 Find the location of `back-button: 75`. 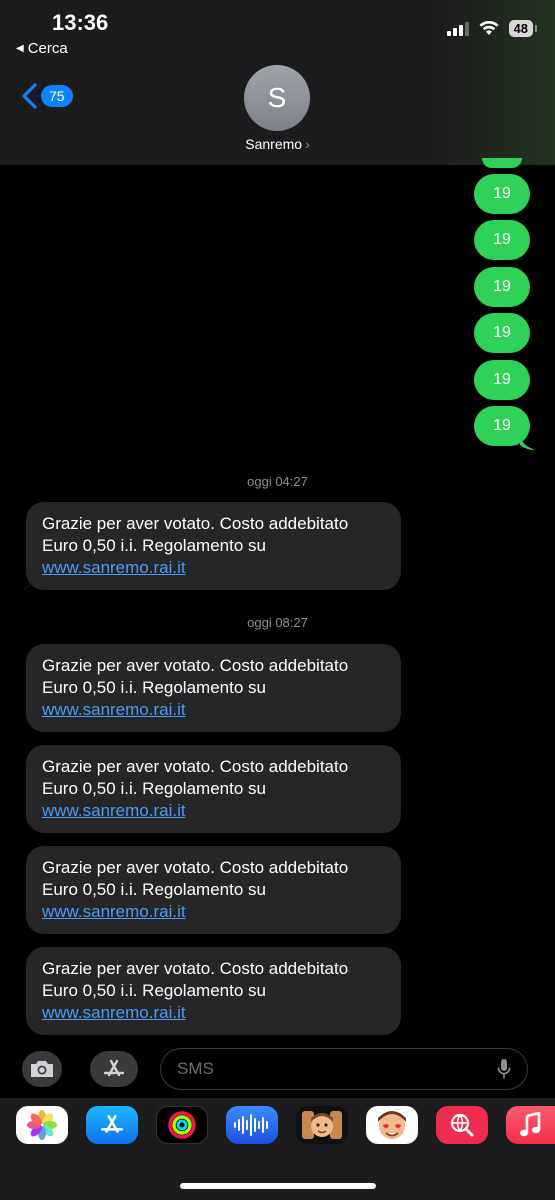

back-button: 75 is located at coordinates (46, 96).